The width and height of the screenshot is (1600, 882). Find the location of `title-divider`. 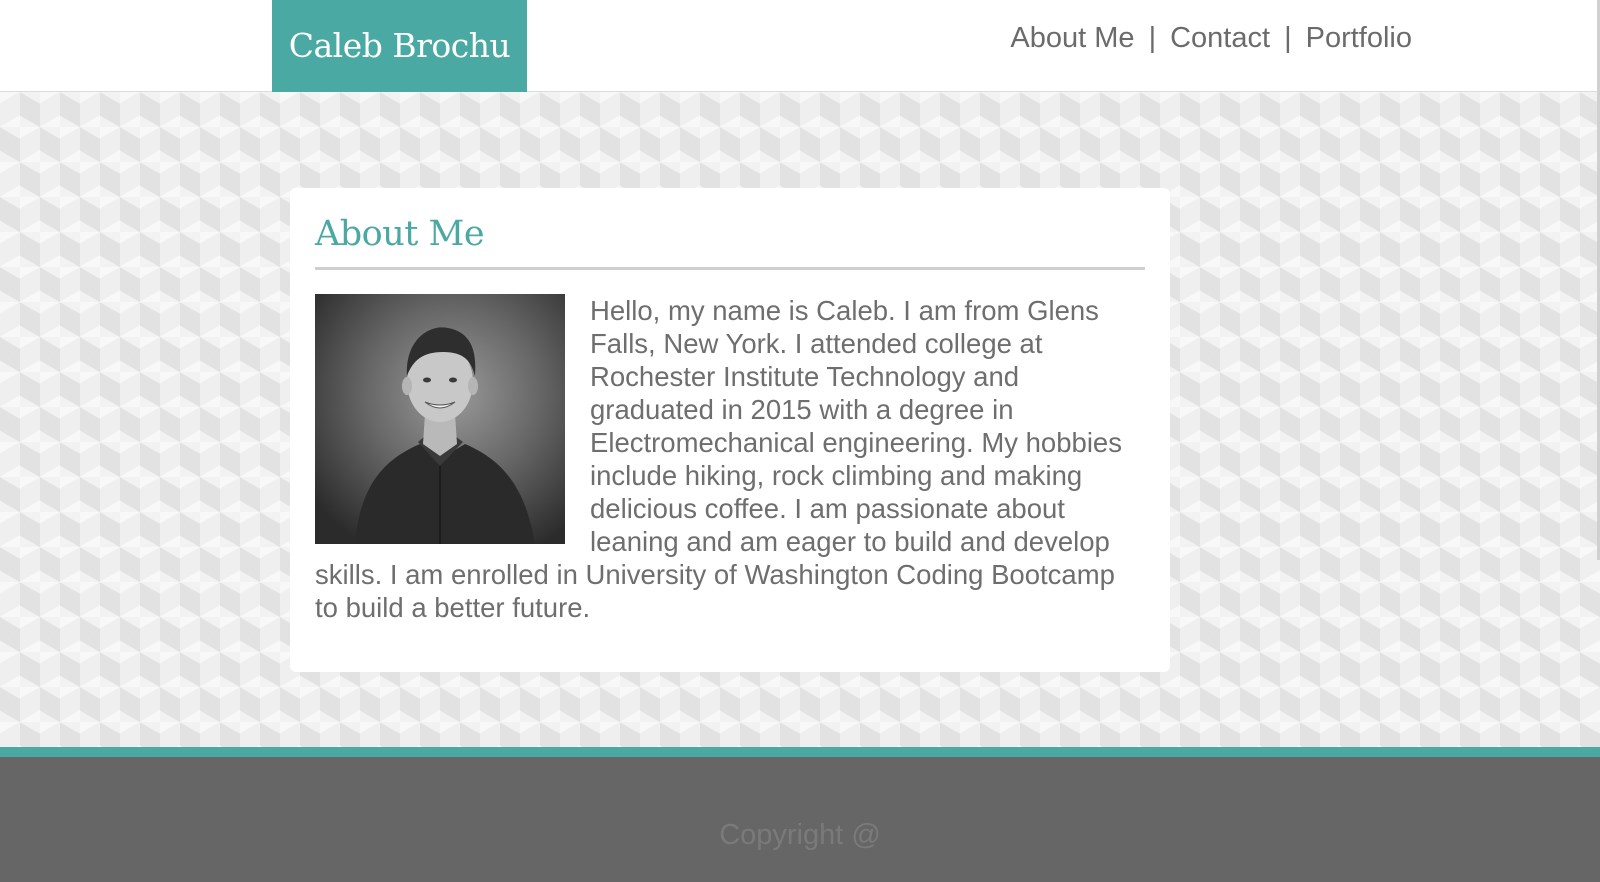

title-divider is located at coordinates (730, 268).